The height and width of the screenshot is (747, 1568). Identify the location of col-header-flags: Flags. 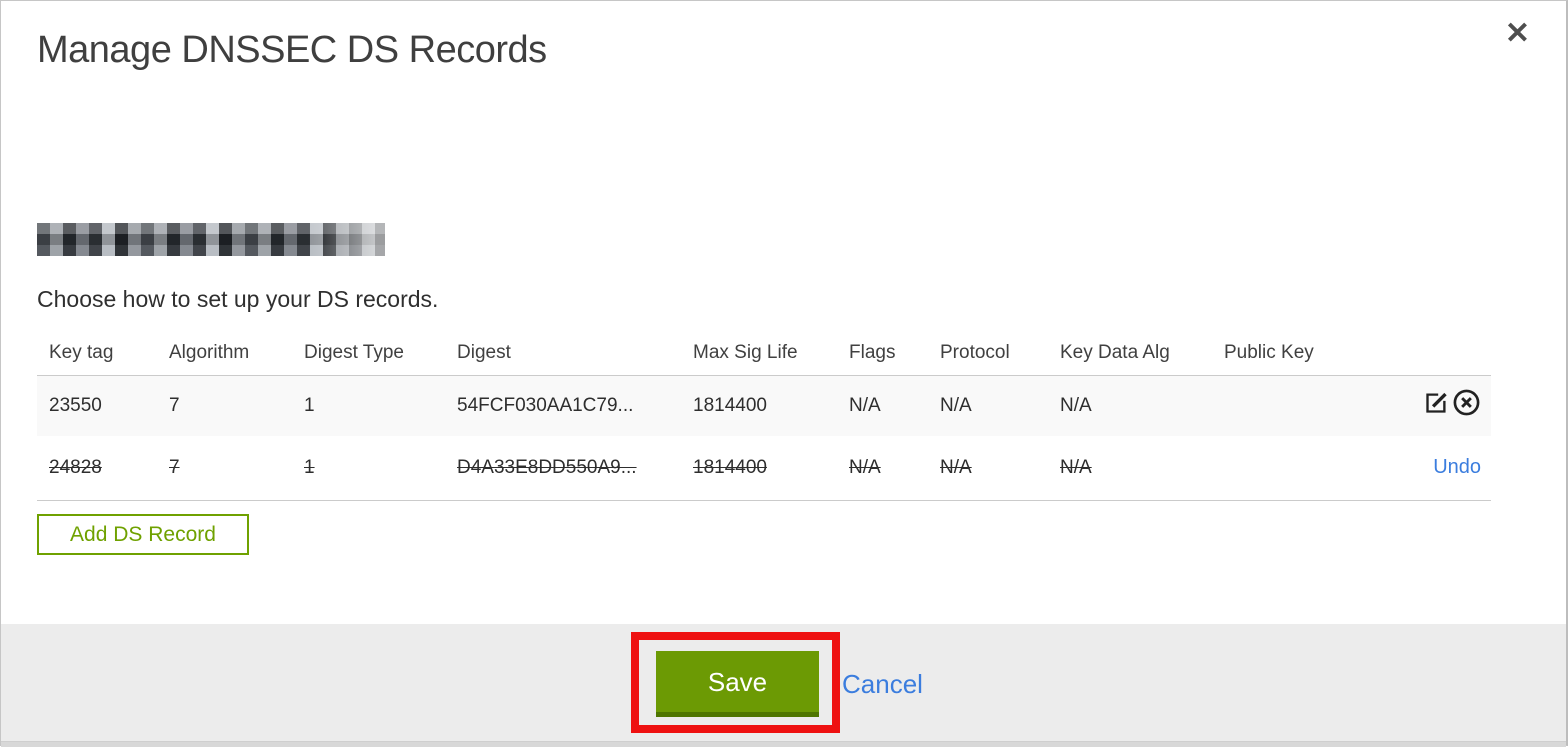
(882, 353).